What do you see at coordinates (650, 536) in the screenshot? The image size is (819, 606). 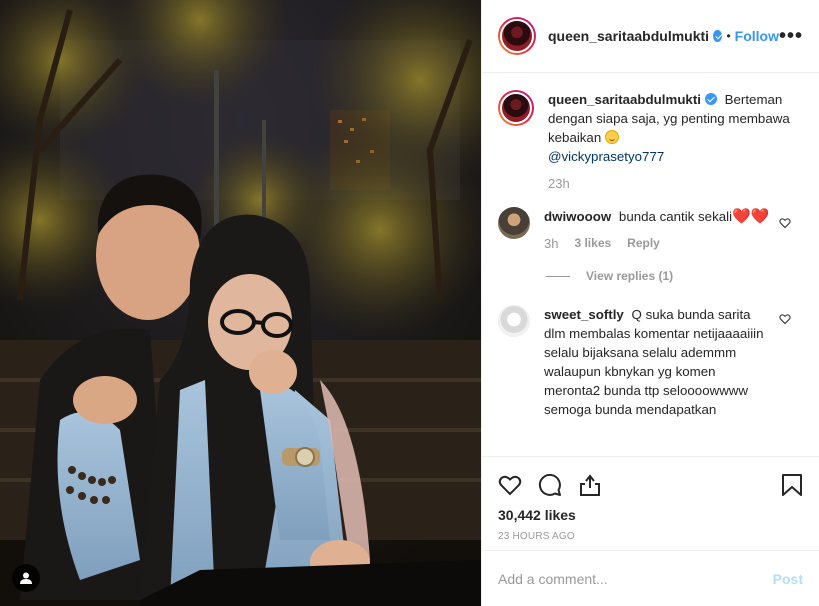 I see `post-time: 23 HOURS AGO` at bounding box center [650, 536].